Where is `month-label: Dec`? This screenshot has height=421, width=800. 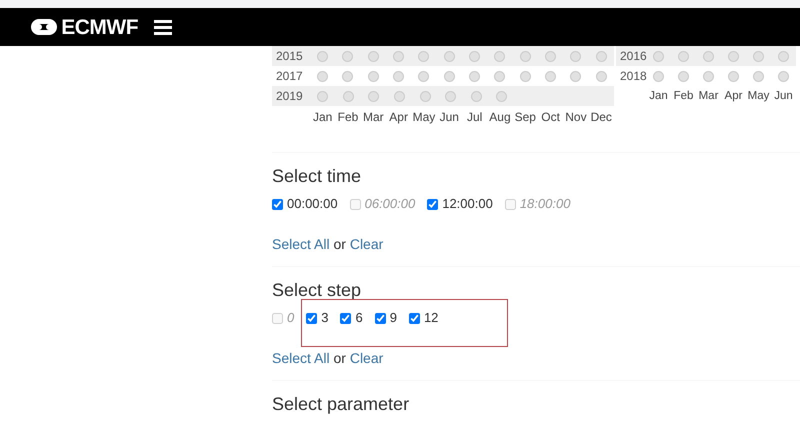
month-label: Dec is located at coordinates (601, 117).